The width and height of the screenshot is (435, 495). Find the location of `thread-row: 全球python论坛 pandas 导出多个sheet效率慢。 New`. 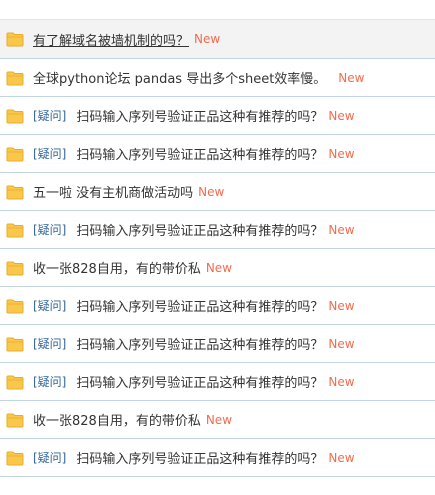

thread-row: 全球python论坛 pandas 导出多个sheet效率慢。 New is located at coordinates (217, 78).